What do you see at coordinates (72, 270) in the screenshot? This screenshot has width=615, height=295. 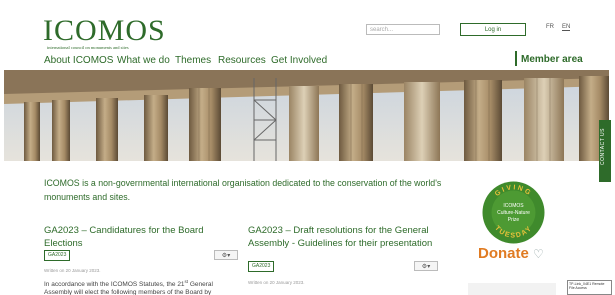 I see `article-date-1: Written on 20 January 2023.` at bounding box center [72, 270].